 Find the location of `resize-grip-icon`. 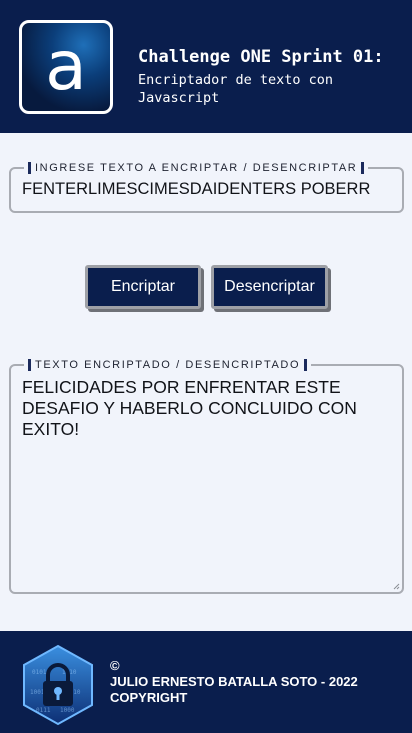

resize-grip-icon is located at coordinates (396, 586).